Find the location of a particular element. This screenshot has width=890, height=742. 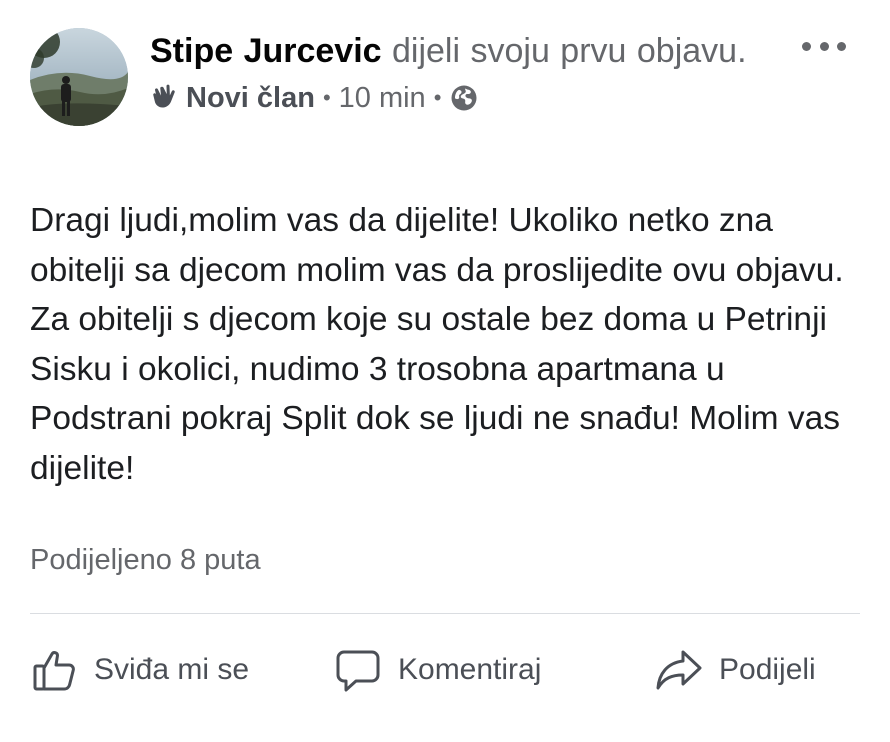

share-button: Podijeli is located at coordinates (735, 670).